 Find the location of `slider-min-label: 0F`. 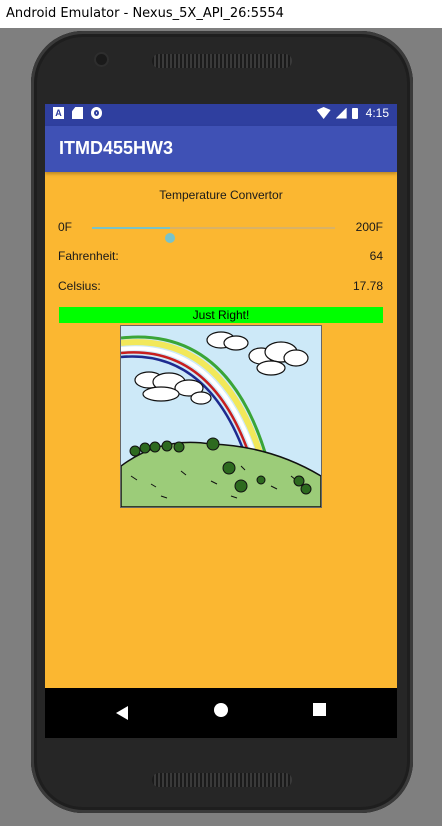

slider-min-label: 0F is located at coordinates (65, 227).